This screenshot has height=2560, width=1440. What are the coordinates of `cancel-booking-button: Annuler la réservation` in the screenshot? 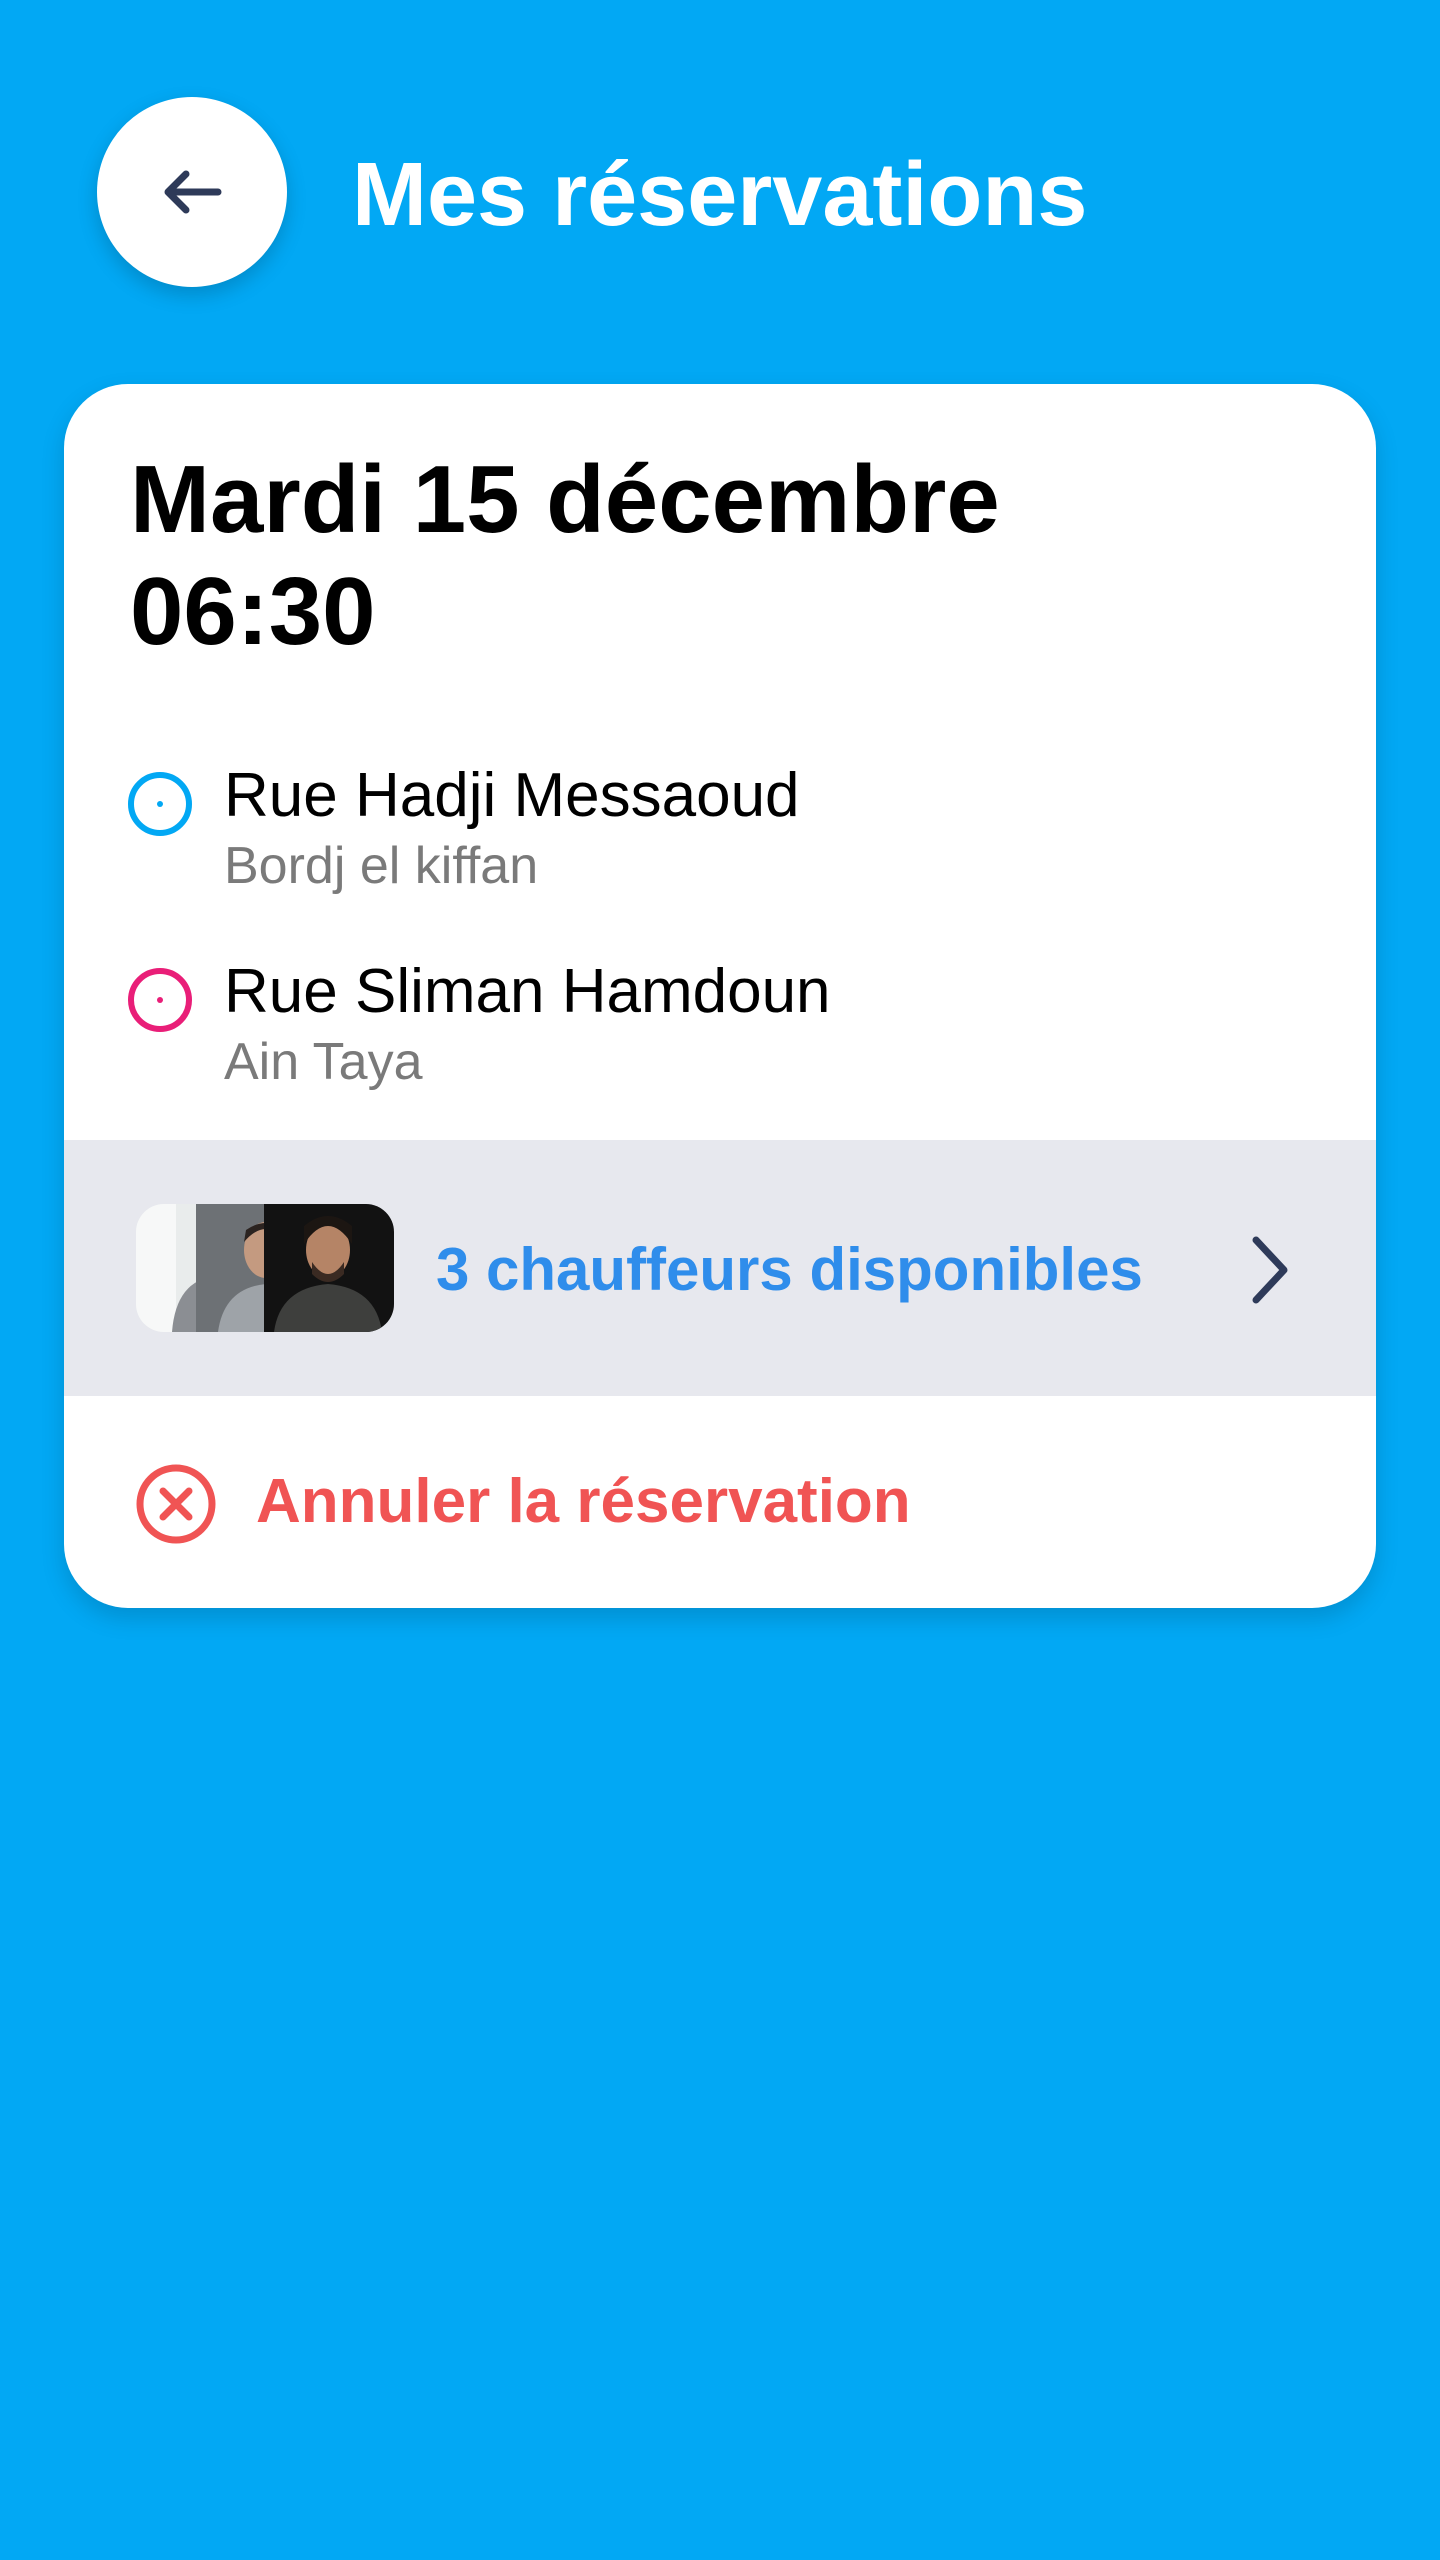 It's located at (720, 1502).